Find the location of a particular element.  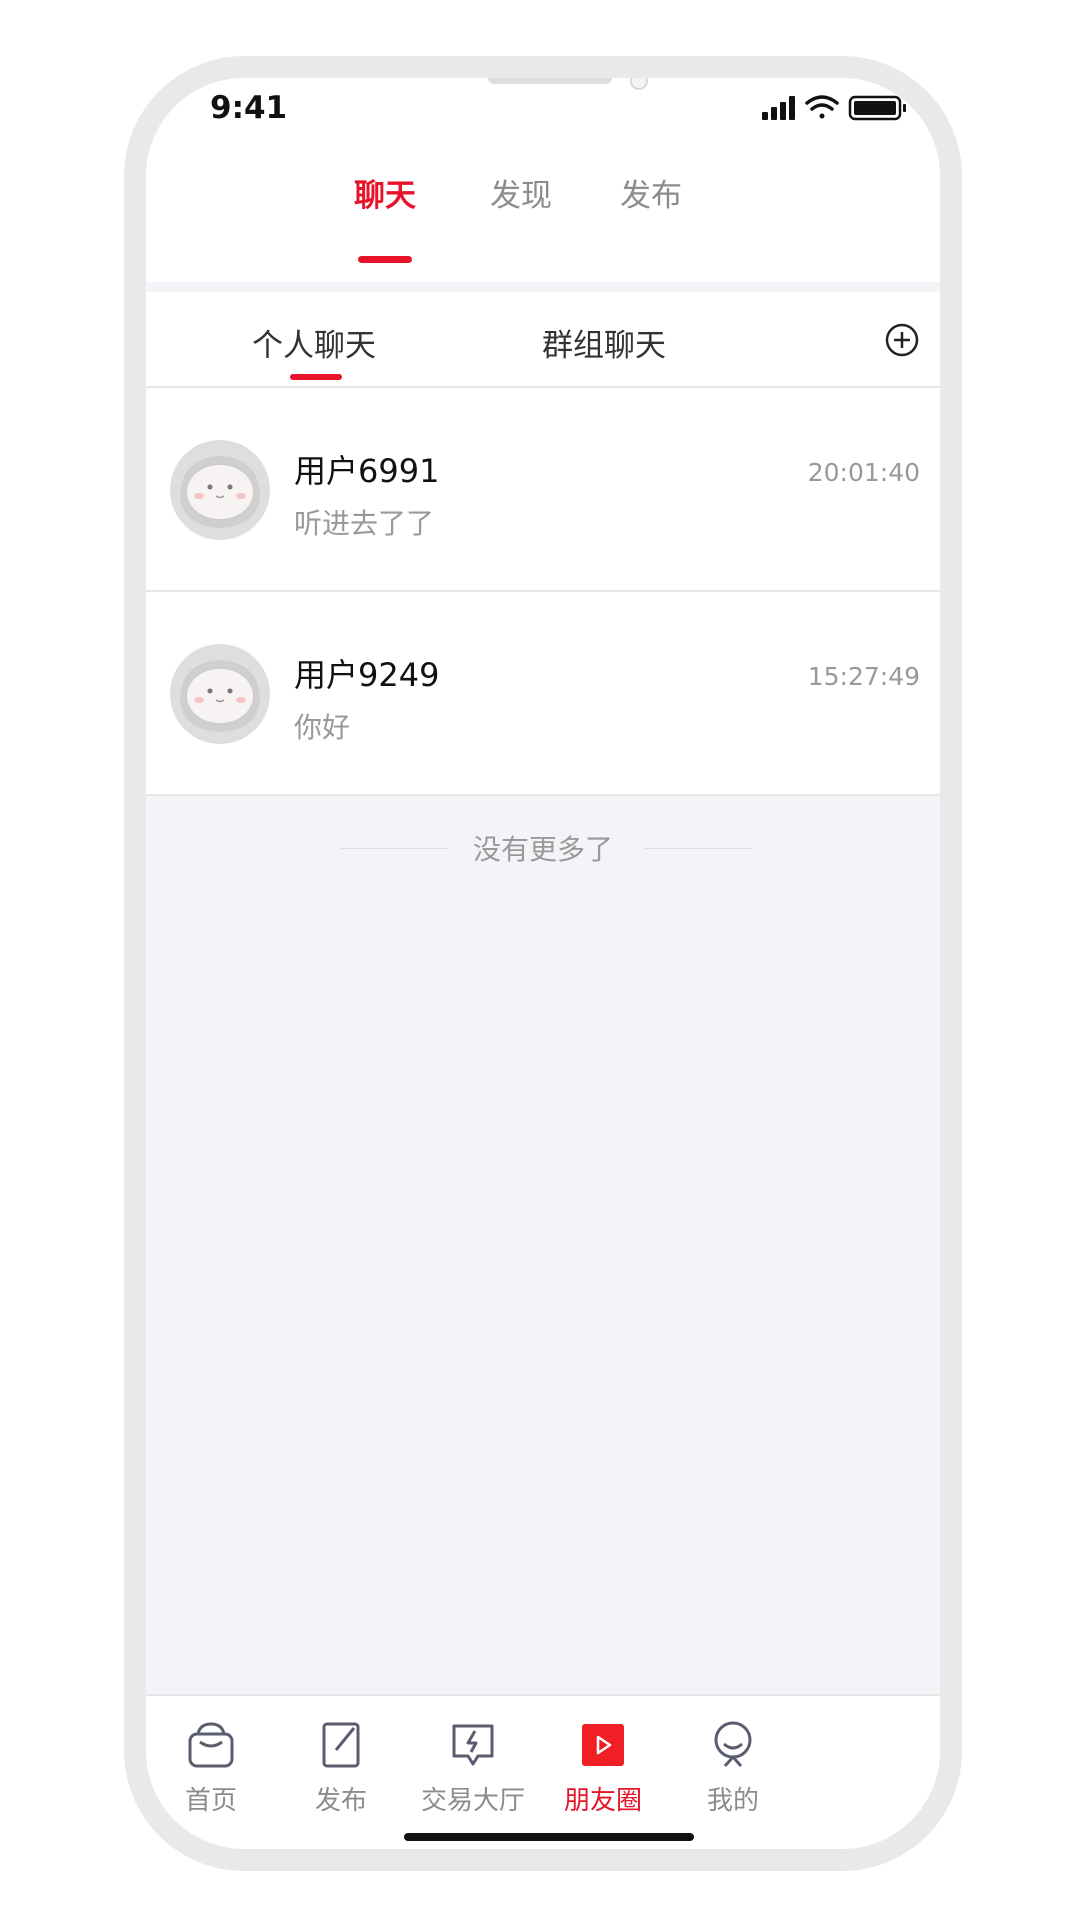

tab-discover: 发现 is located at coordinates (521, 192).